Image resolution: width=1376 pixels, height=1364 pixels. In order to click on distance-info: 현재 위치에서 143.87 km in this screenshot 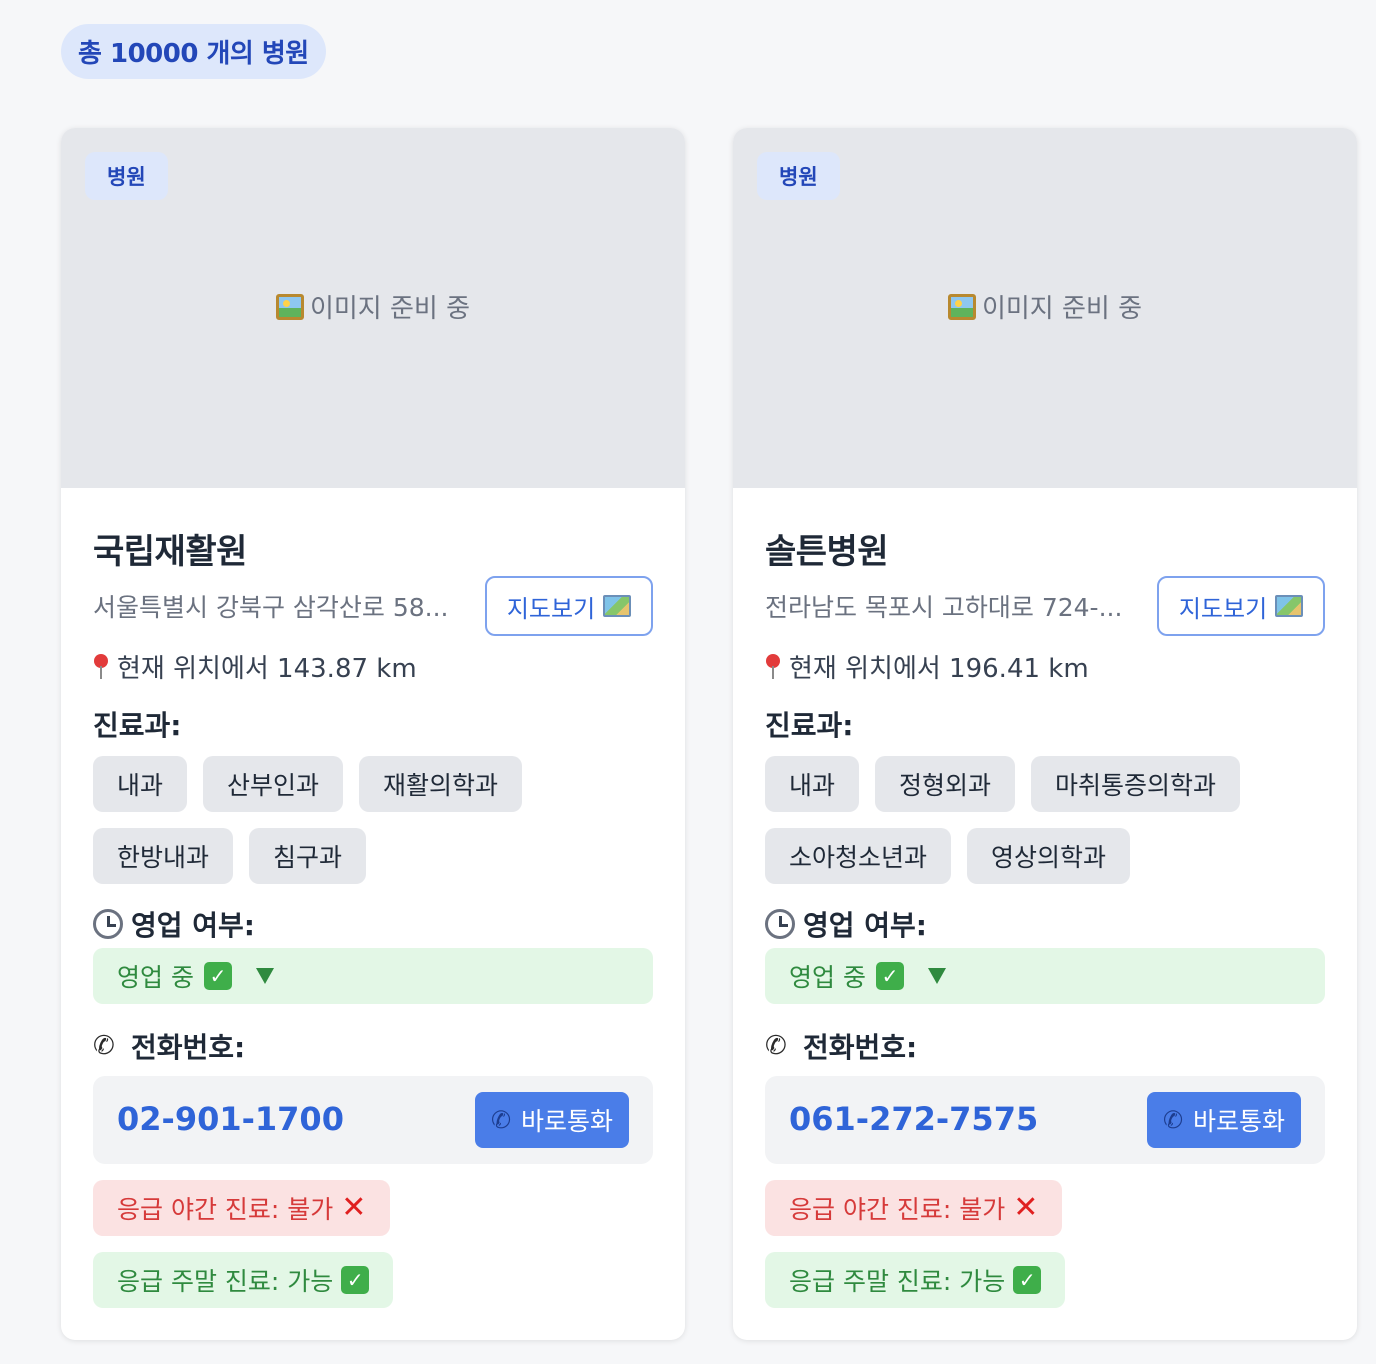, I will do `click(255, 666)`.